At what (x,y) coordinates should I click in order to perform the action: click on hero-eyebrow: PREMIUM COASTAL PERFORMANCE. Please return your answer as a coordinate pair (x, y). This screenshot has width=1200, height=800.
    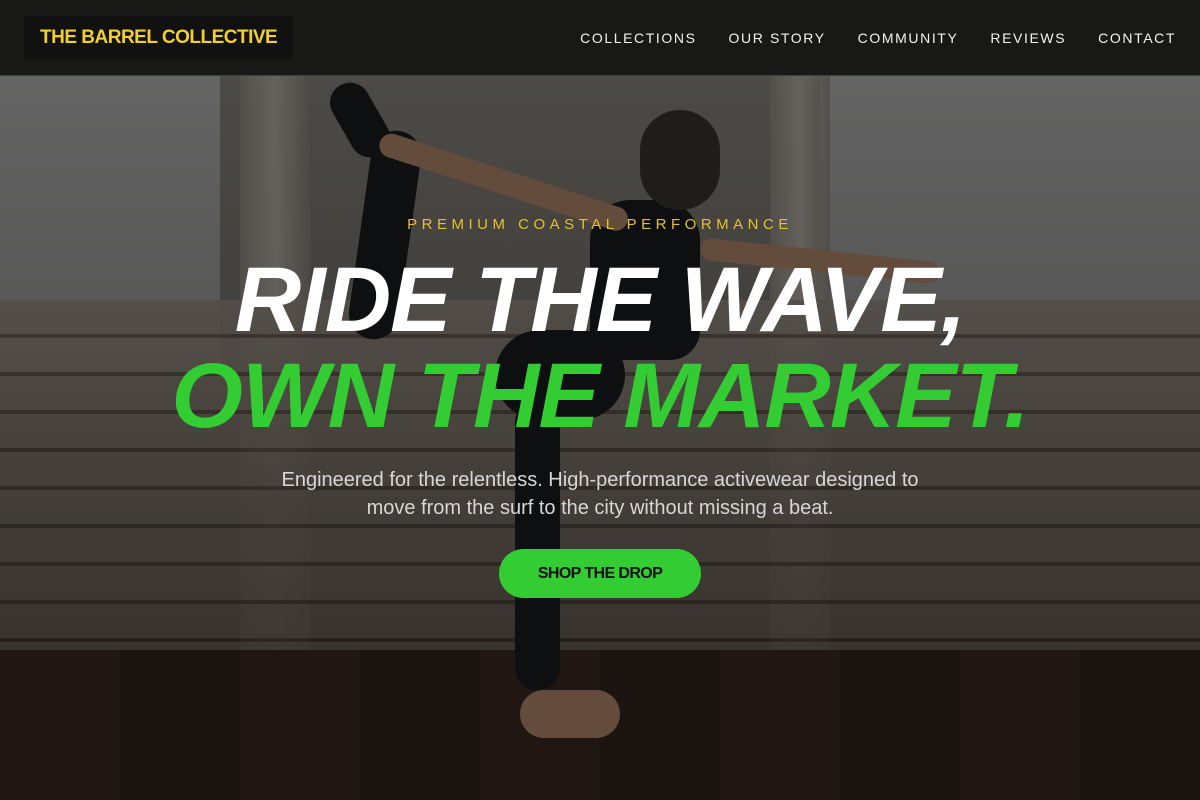
    Looking at the image, I should click on (600, 224).